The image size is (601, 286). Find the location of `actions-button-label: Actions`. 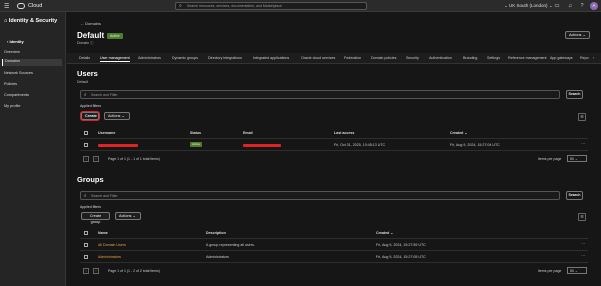

actions-button-label: Actions is located at coordinates (575, 35).